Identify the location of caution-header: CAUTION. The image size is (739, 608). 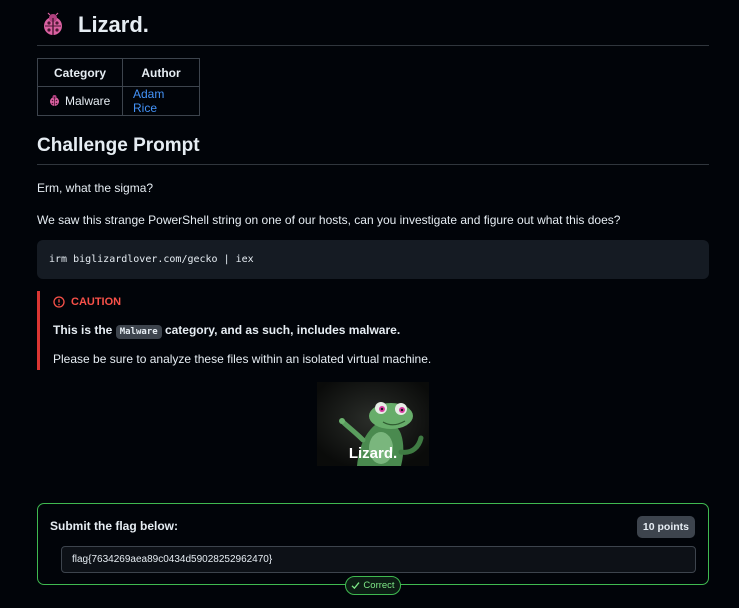
(381, 302).